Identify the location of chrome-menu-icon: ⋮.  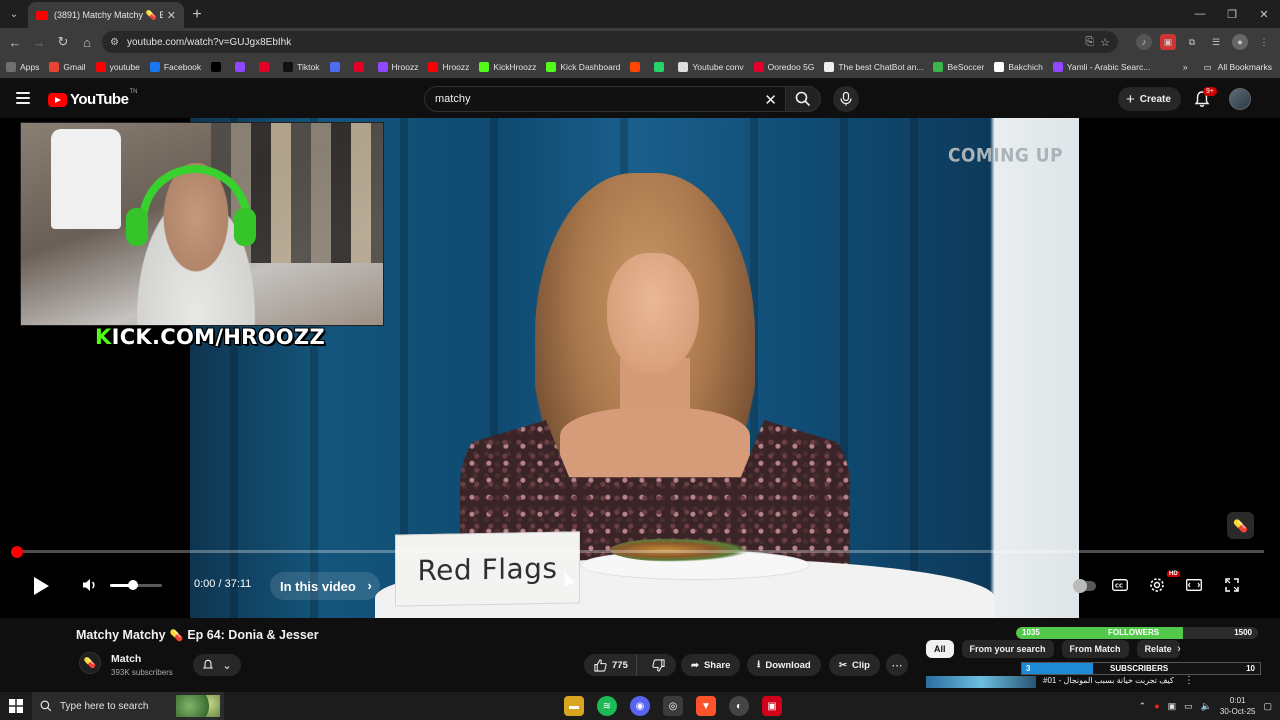
(1264, 42).